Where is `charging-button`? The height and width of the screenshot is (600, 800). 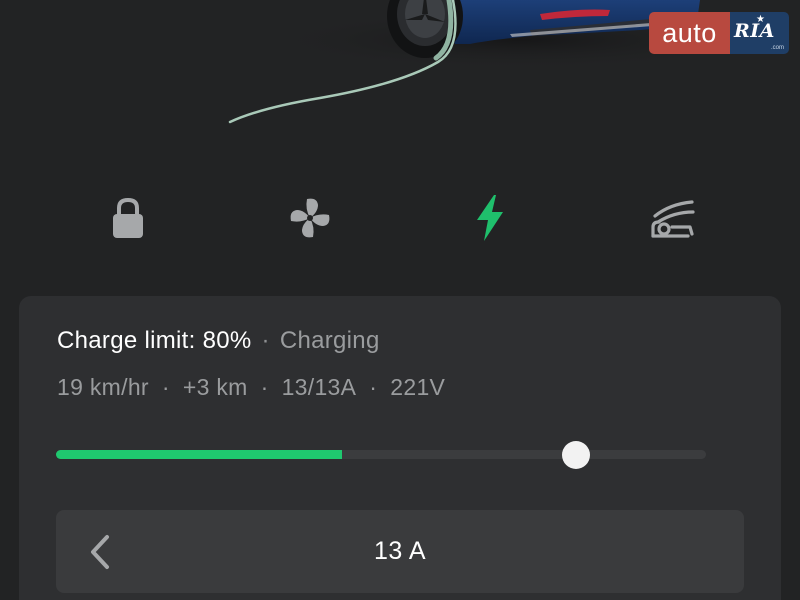
charging-button is located at coordinates (490, 218).